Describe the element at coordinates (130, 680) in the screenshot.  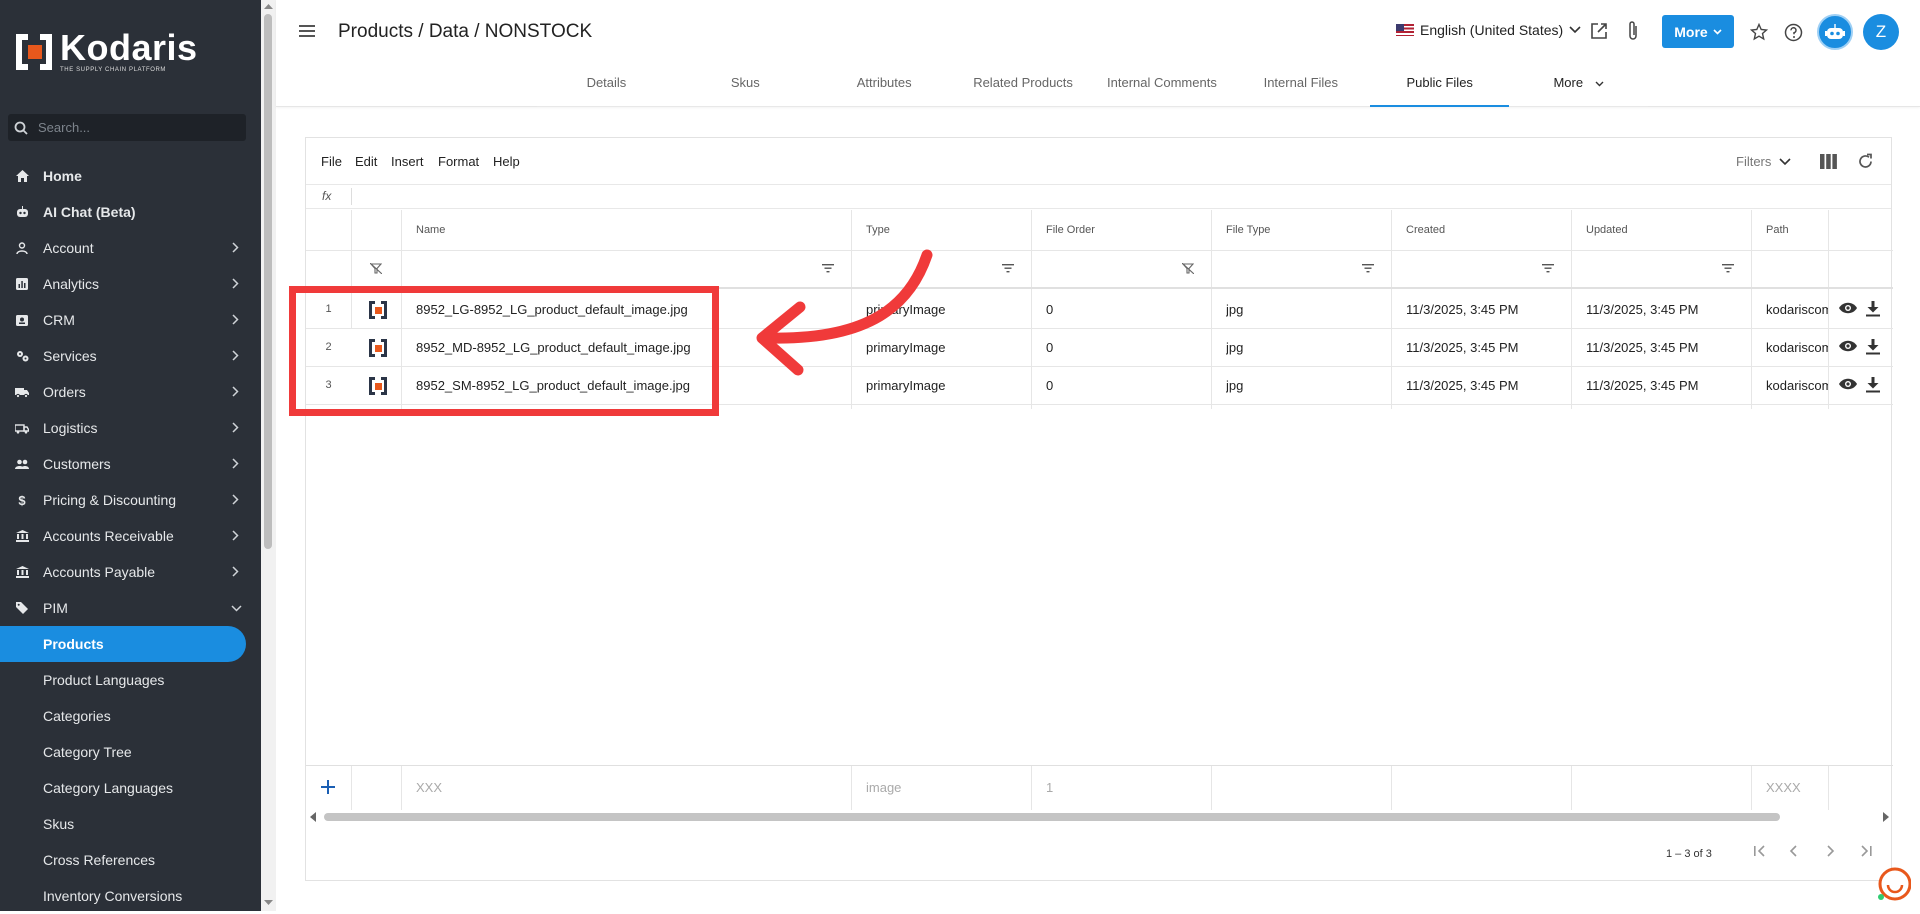
I see `sidebar-item-product-languages: Product Languages` at that location.